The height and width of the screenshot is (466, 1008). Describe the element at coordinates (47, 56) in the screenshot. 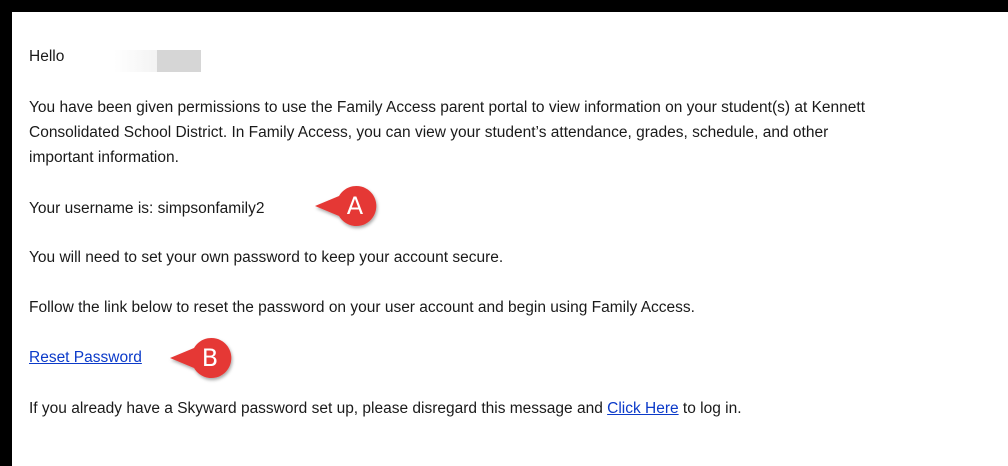

I see `greeting-text: Hello` at that location.